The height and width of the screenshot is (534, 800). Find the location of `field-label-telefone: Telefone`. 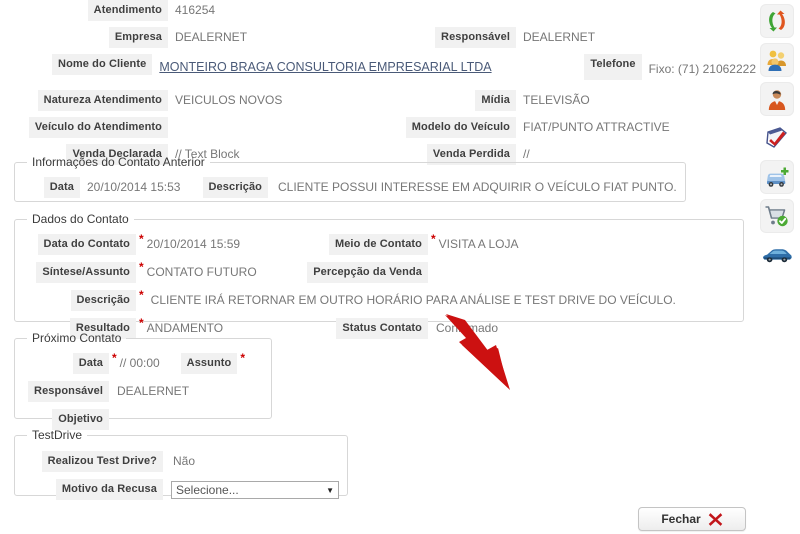

field-label-telefone: Telefone is located at coordinates (613, 67).